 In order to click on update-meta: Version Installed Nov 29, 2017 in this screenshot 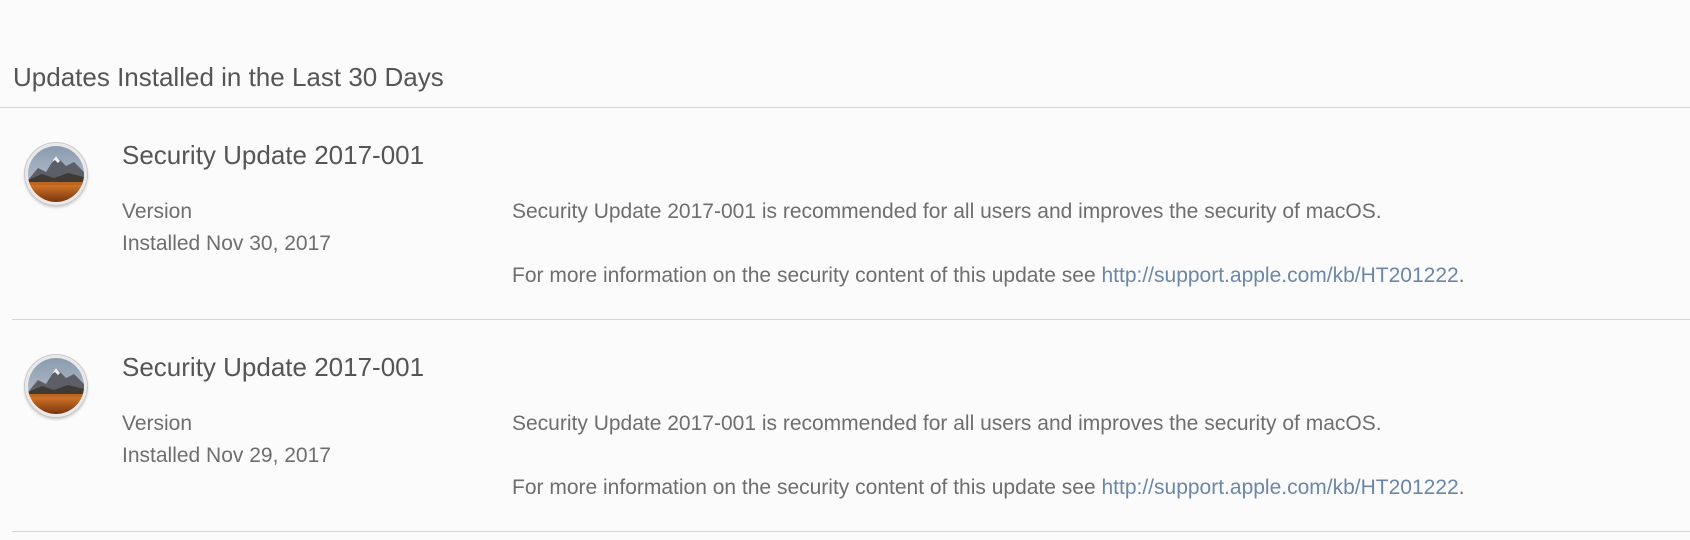, I will do `click(226, 440)`.